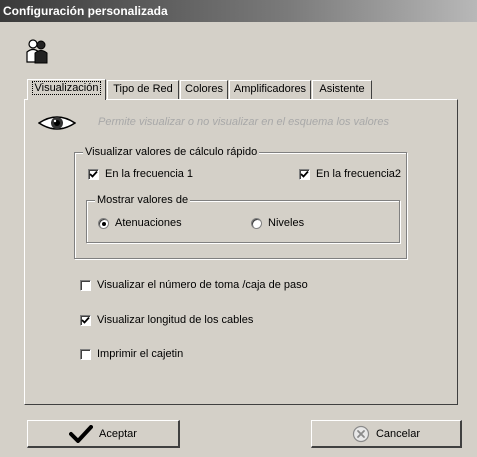 This screenshot has height=457, width=477. What do you see at coordinates (398, 433) in the screenshot?
I see `cancel-label: Cancelar` at bounding box center [398, 433].